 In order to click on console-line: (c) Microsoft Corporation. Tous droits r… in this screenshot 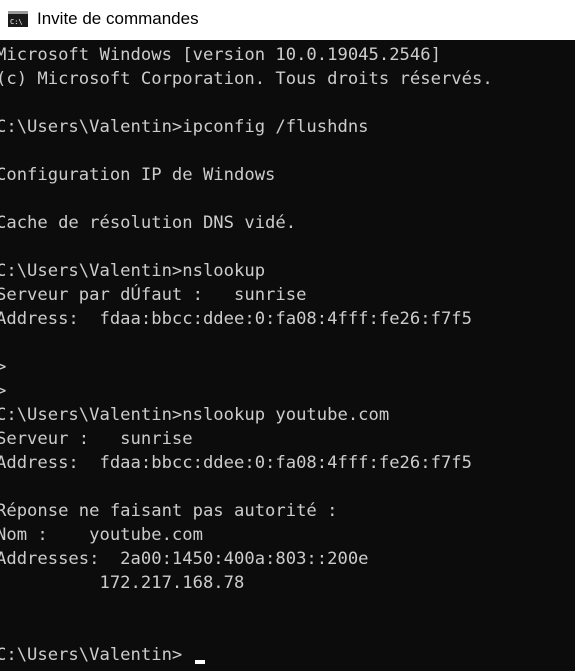, I will do `click(246, 79)`.